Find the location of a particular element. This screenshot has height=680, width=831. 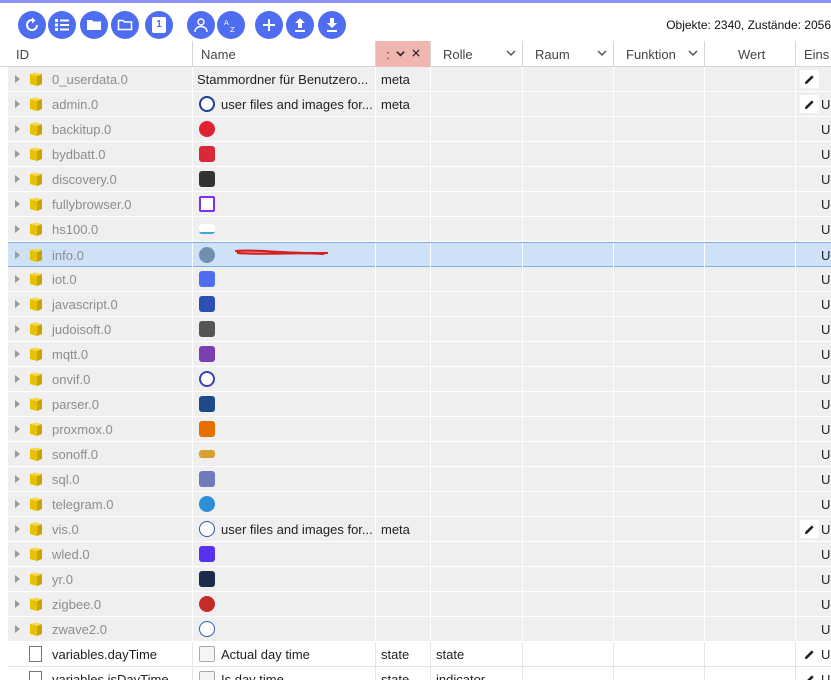

object-id: onvif.0 is located at coordinates (71, 379).